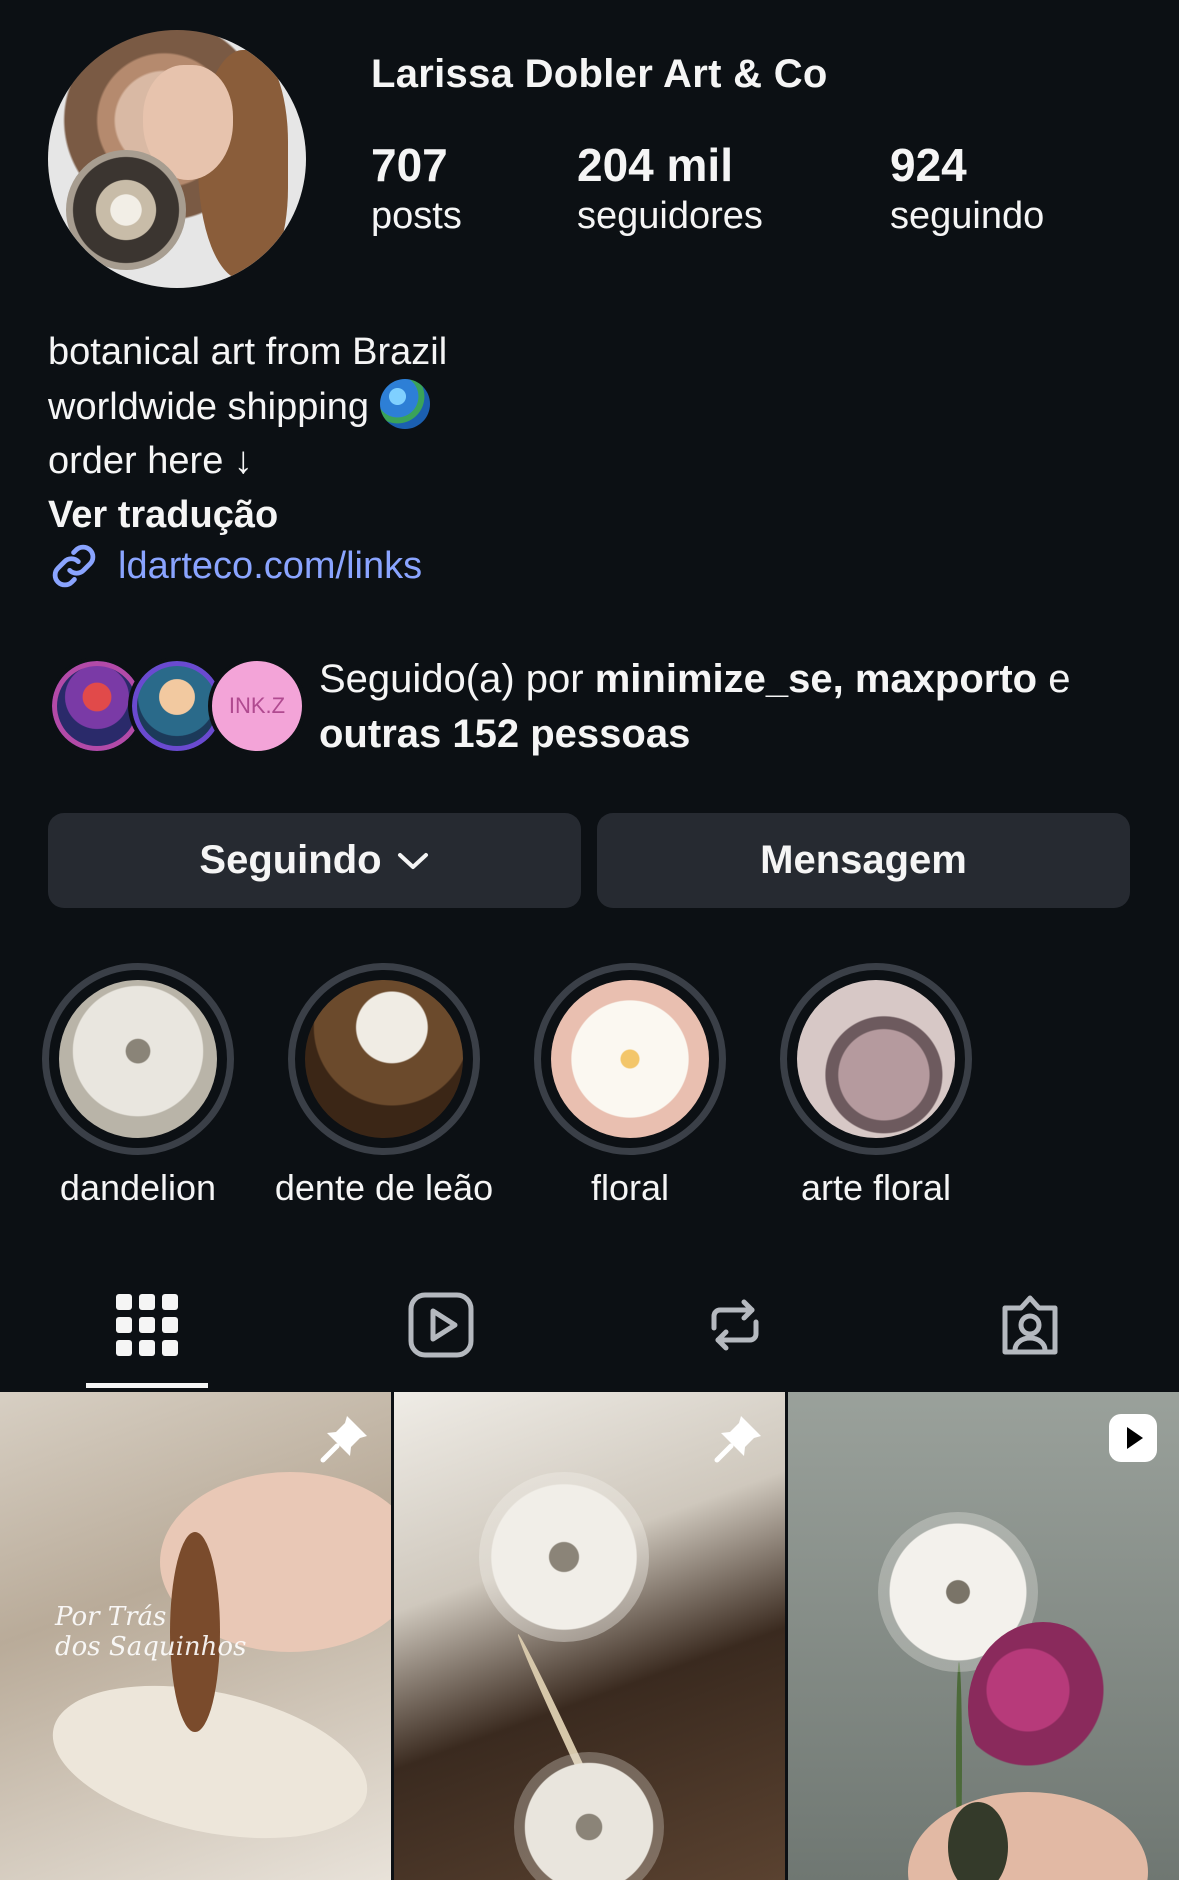  I want to click on link-icon, so click(74, 566).